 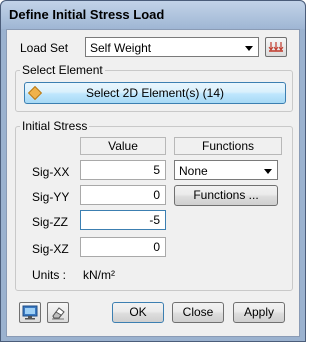 I want to click on sig-xz-input: 0, so click(x=123, y=247).